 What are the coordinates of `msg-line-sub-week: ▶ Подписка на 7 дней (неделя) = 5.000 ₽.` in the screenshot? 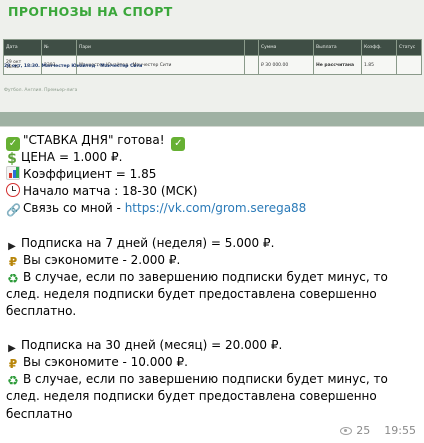 It's located at (211, 243).